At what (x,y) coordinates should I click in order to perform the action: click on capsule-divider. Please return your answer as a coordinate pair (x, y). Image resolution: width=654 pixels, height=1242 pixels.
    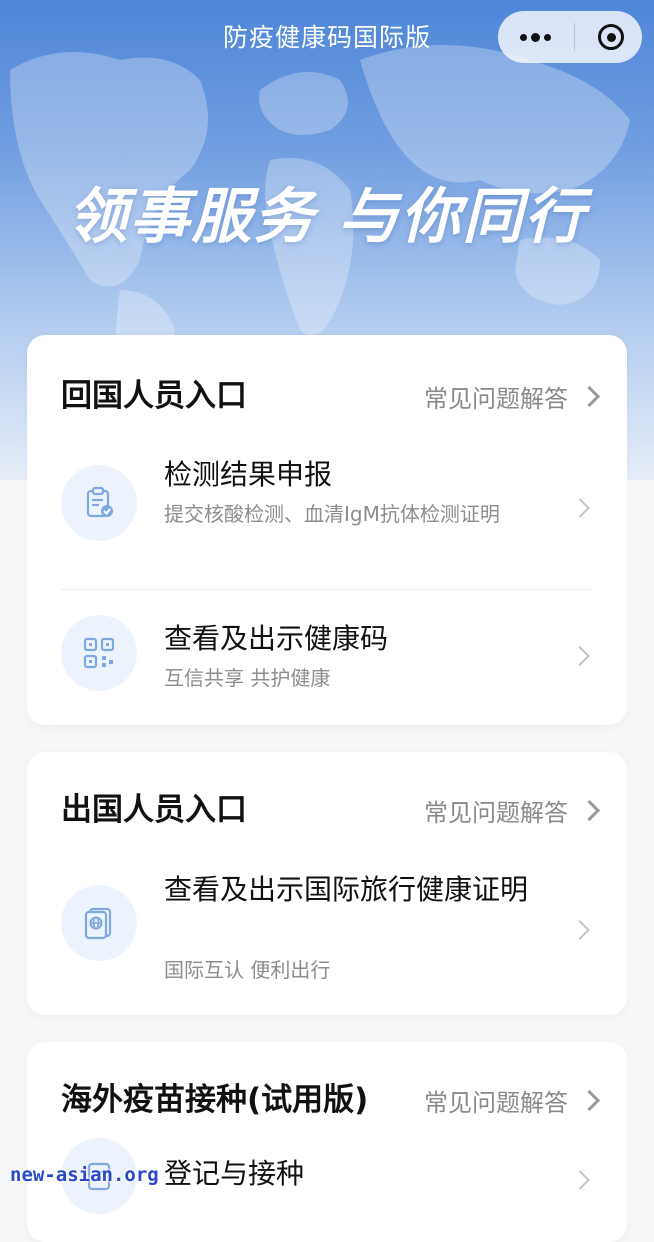
    Looking at the image, I should click on (574, 37).